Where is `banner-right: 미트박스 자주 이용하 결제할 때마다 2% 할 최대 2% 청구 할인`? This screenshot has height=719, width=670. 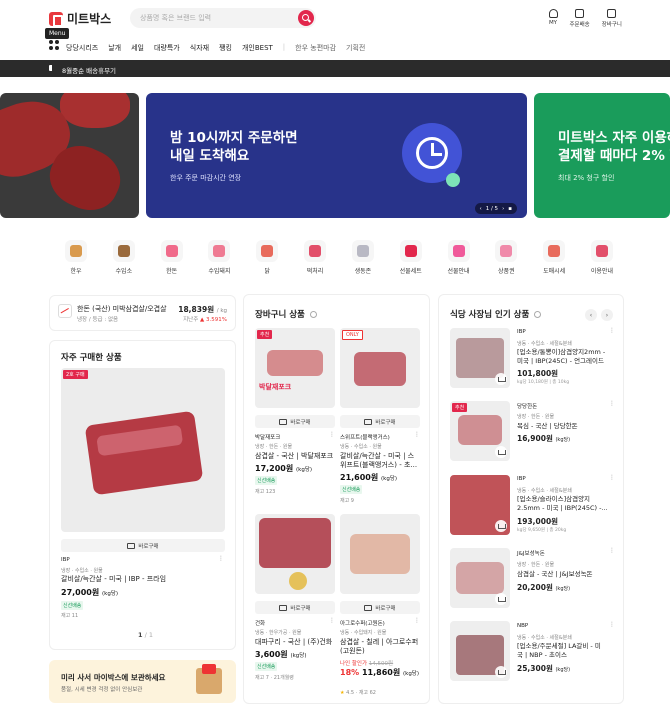
banner-right: 미트박스 자주 이용하 결제할 때마다 2% 할 최대 2% 청구 할인 is located at coordinates (602, 155).